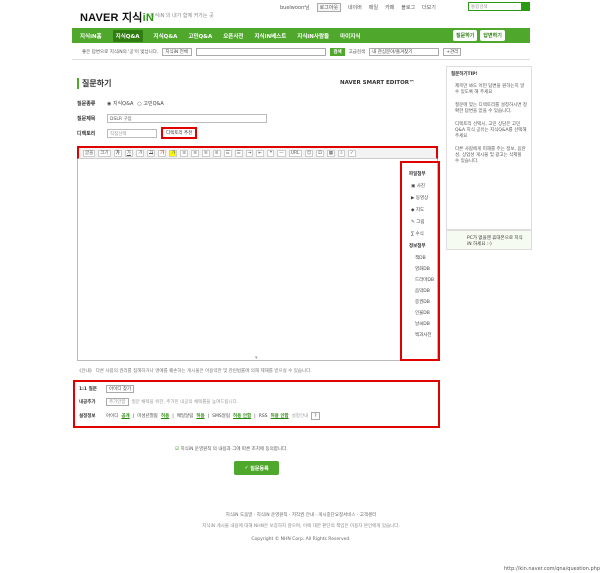 This screenshot has height=573, width=602. What do you see at coordinates (112, 416) in the screenshot?
I see `id-label: 아이디` at bounding box center [112, 416].